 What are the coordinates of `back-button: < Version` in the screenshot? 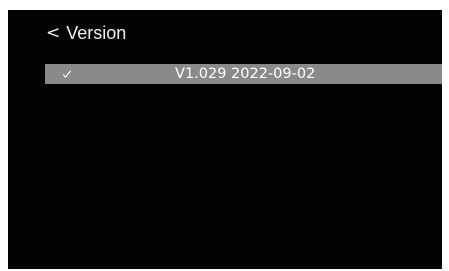 It's located at (86, 33).